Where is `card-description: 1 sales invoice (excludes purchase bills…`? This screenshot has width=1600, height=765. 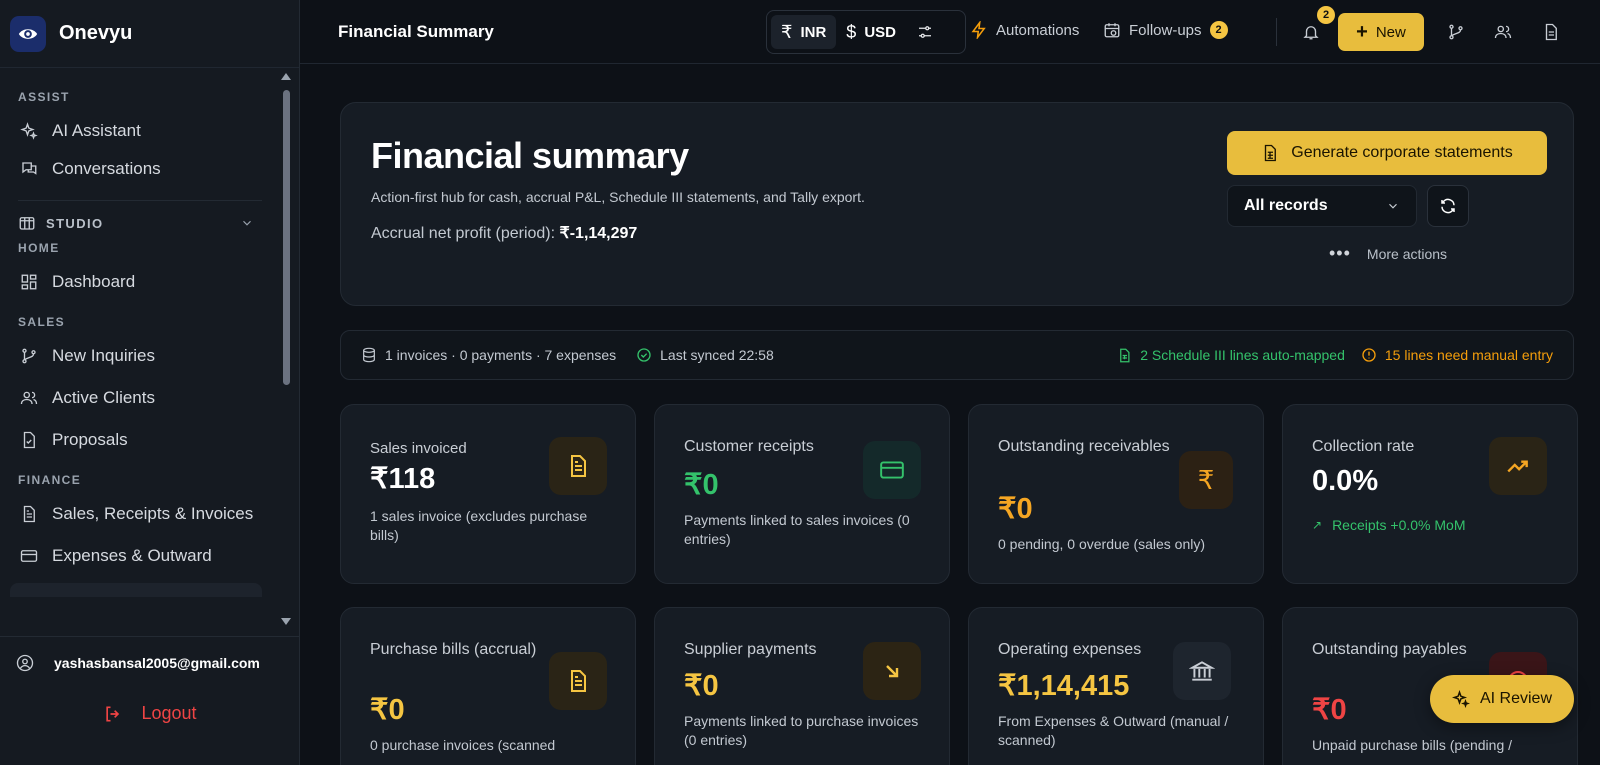
card-description: 1 sales invoice (excludes purchase bills… is located at coordinates (479, 525).